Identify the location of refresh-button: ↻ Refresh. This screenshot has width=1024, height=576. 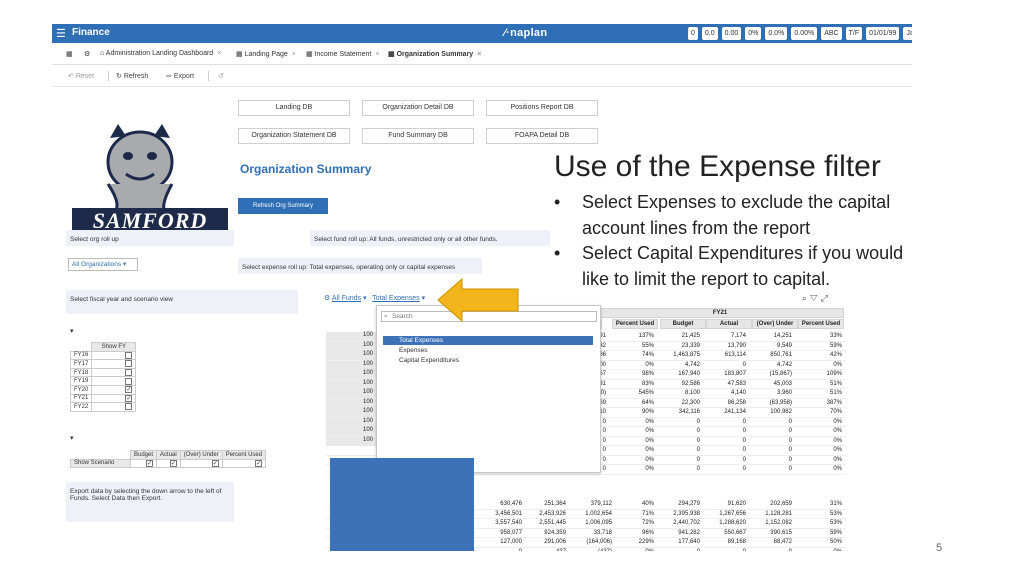
(132, 76).